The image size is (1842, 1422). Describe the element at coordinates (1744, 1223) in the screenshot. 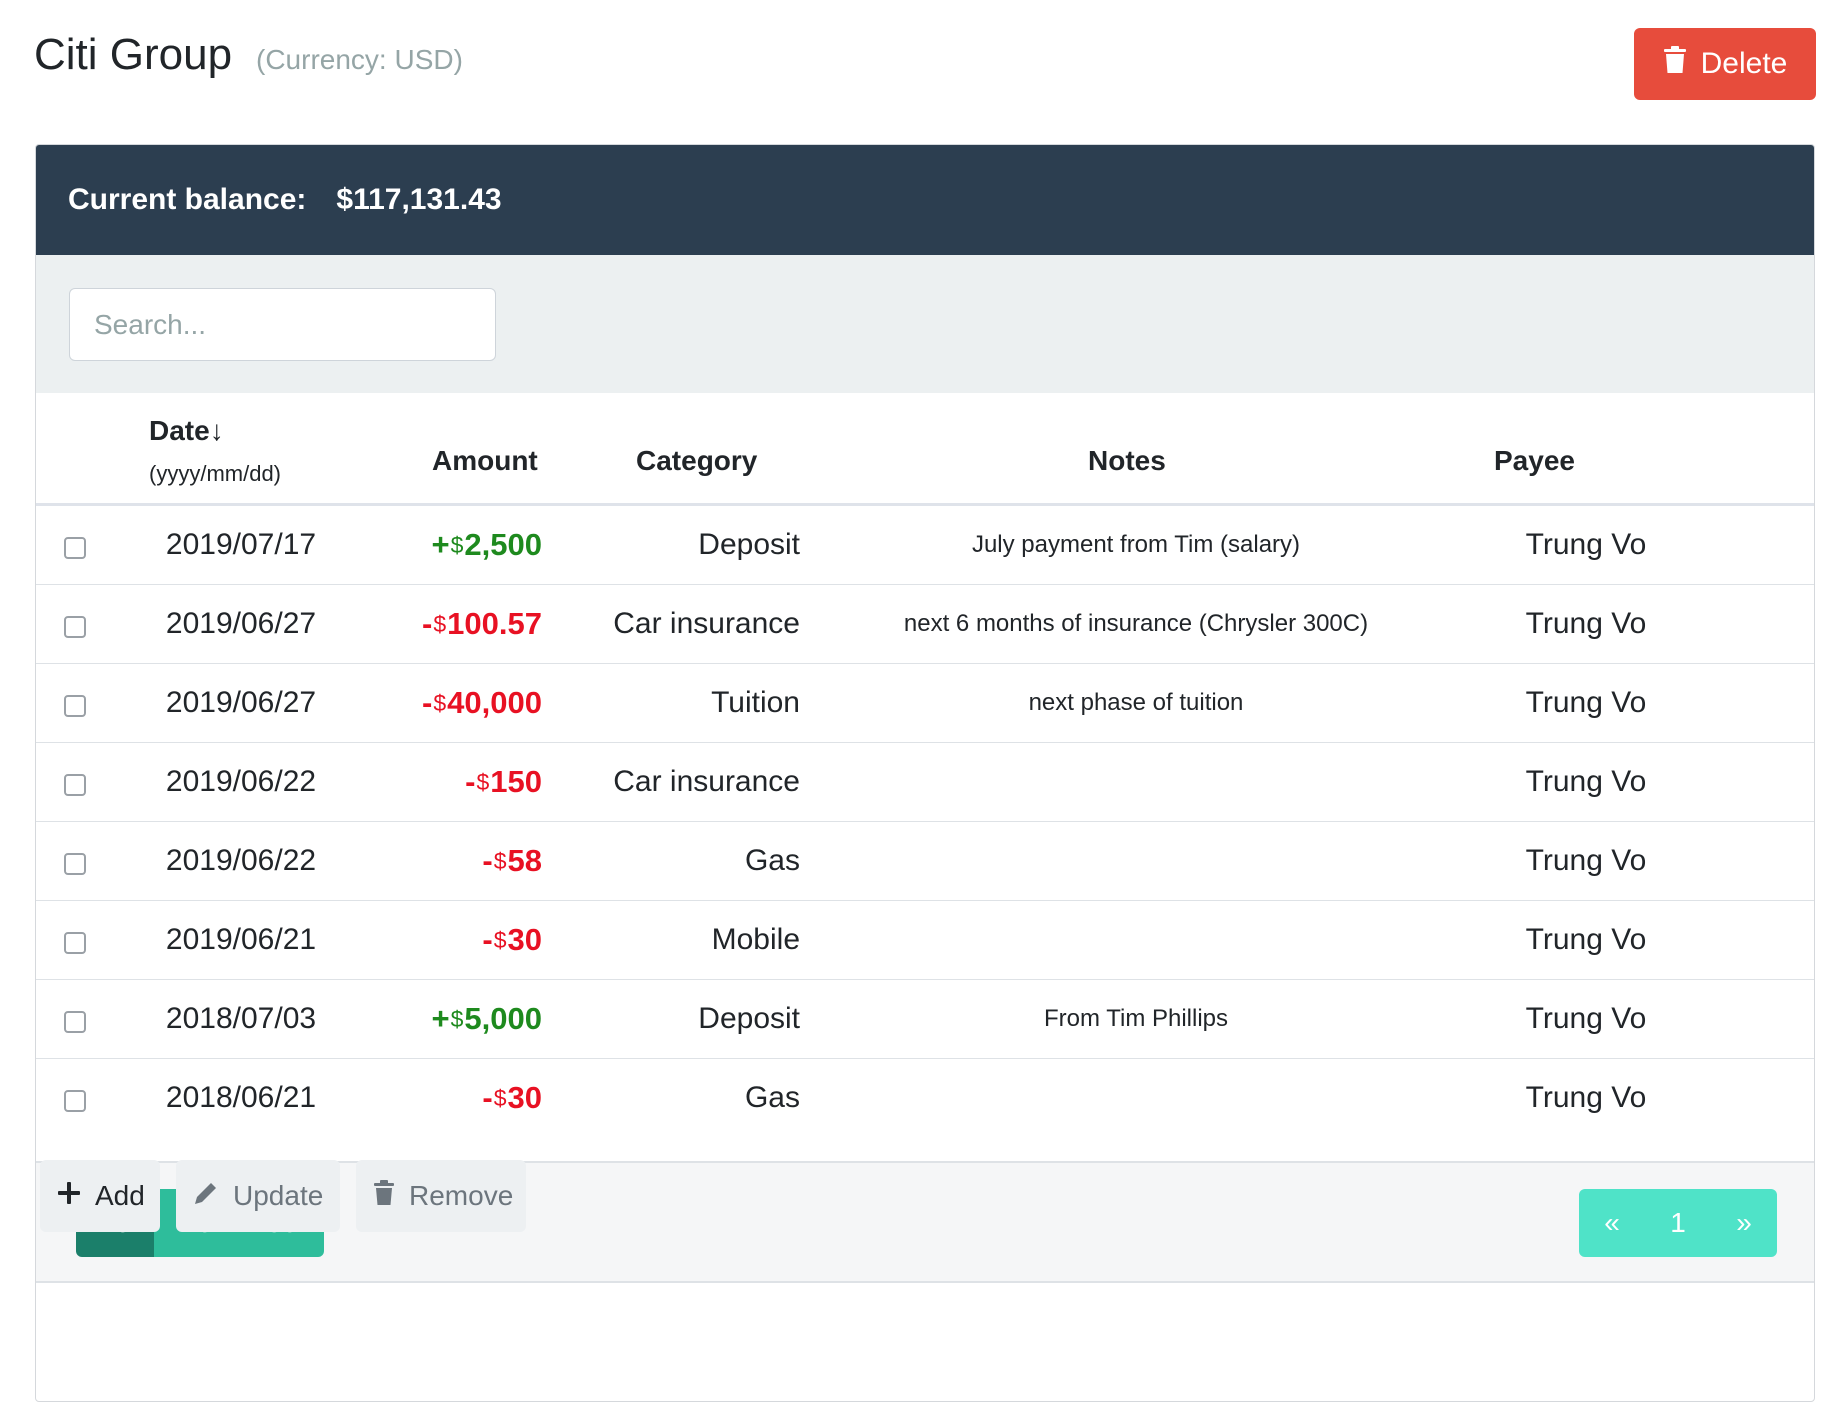

I see `next-page-button: »` at that location.